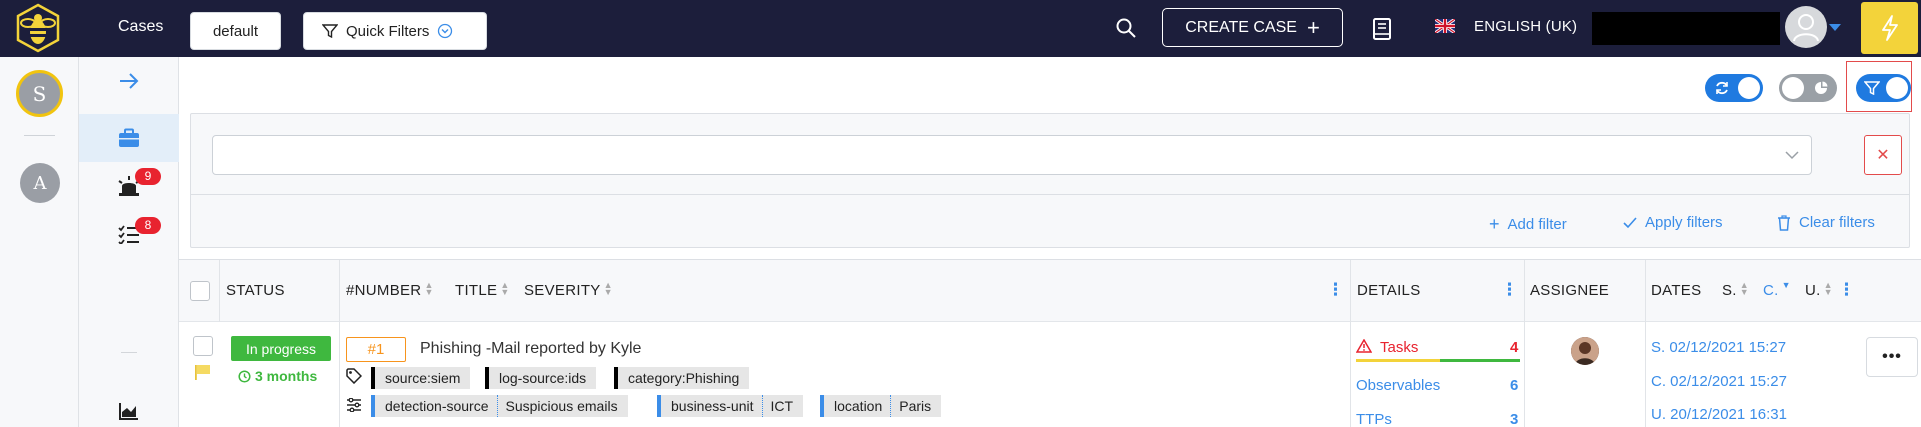 Image resolution: width=1921 pixels, height=427 pixels. What do you see at coordinates (277, 376) in the screenshot?
I see `case-duration: 3 months` at bounding box center [277, 376].